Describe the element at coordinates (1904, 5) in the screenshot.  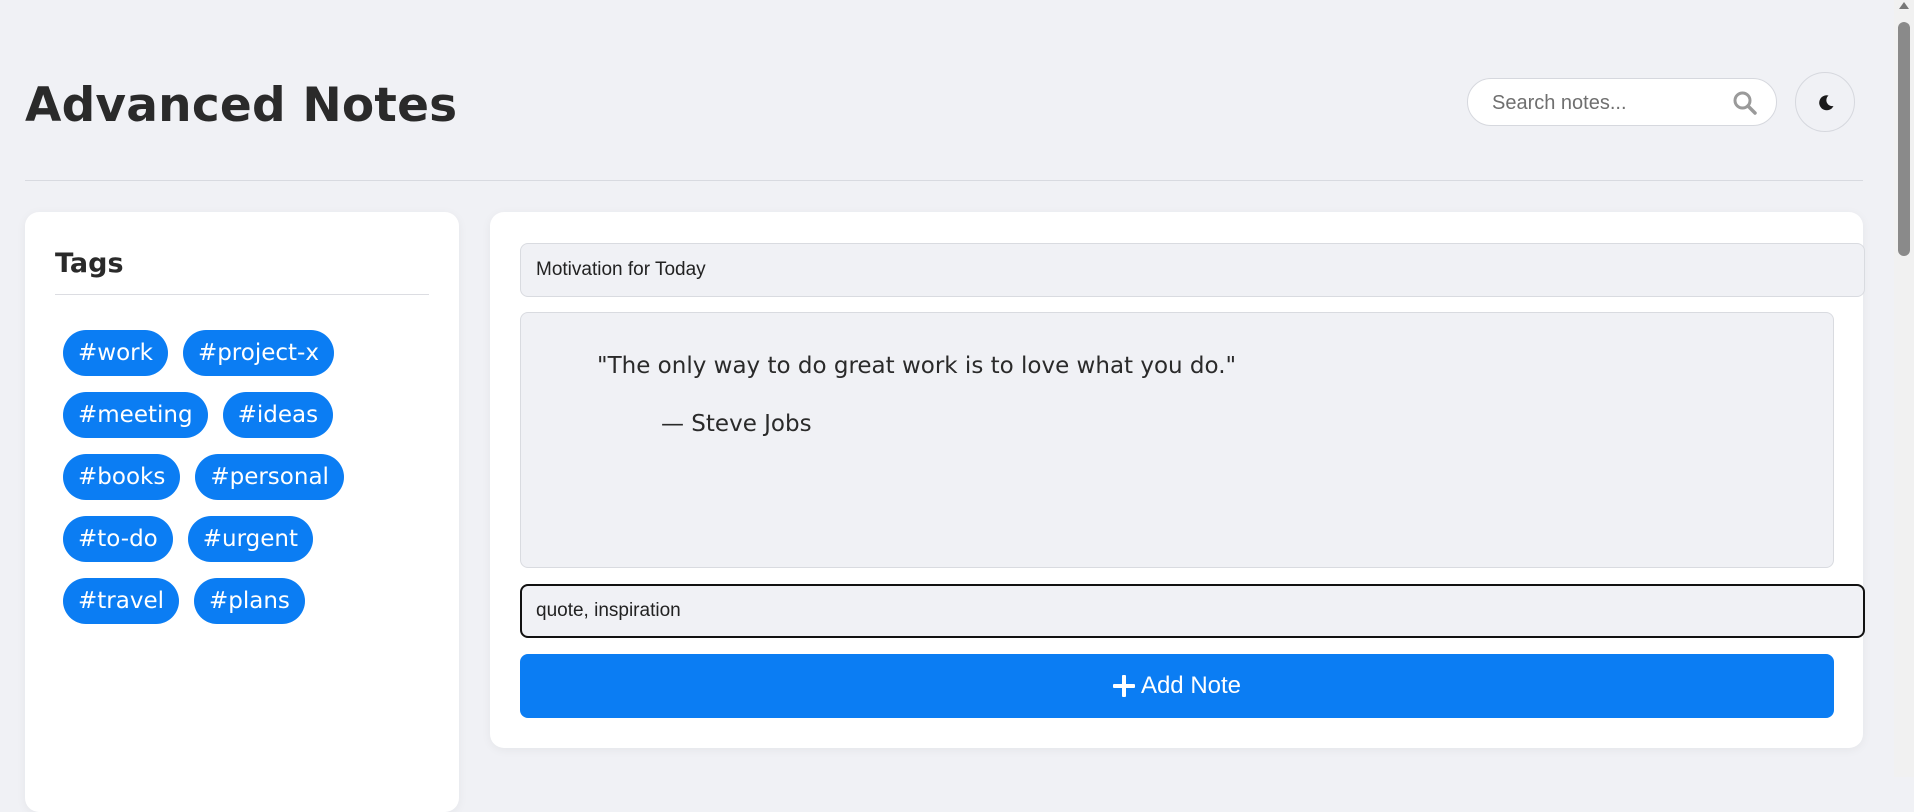
I see `scroll-up-arrow-icon` at that location.